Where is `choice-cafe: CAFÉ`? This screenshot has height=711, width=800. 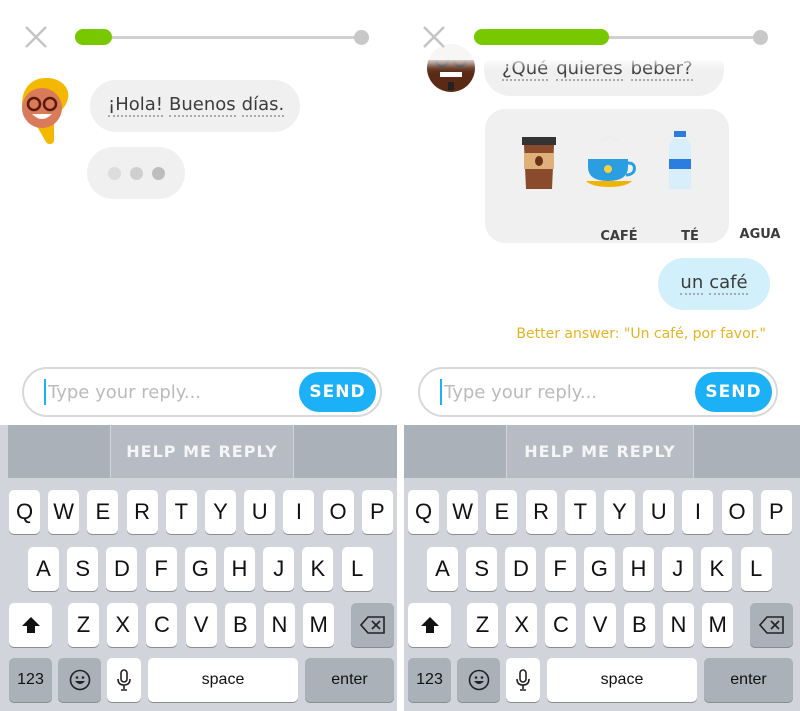 choice-cafe: CAFÉ is located at coordinates (568, 188).